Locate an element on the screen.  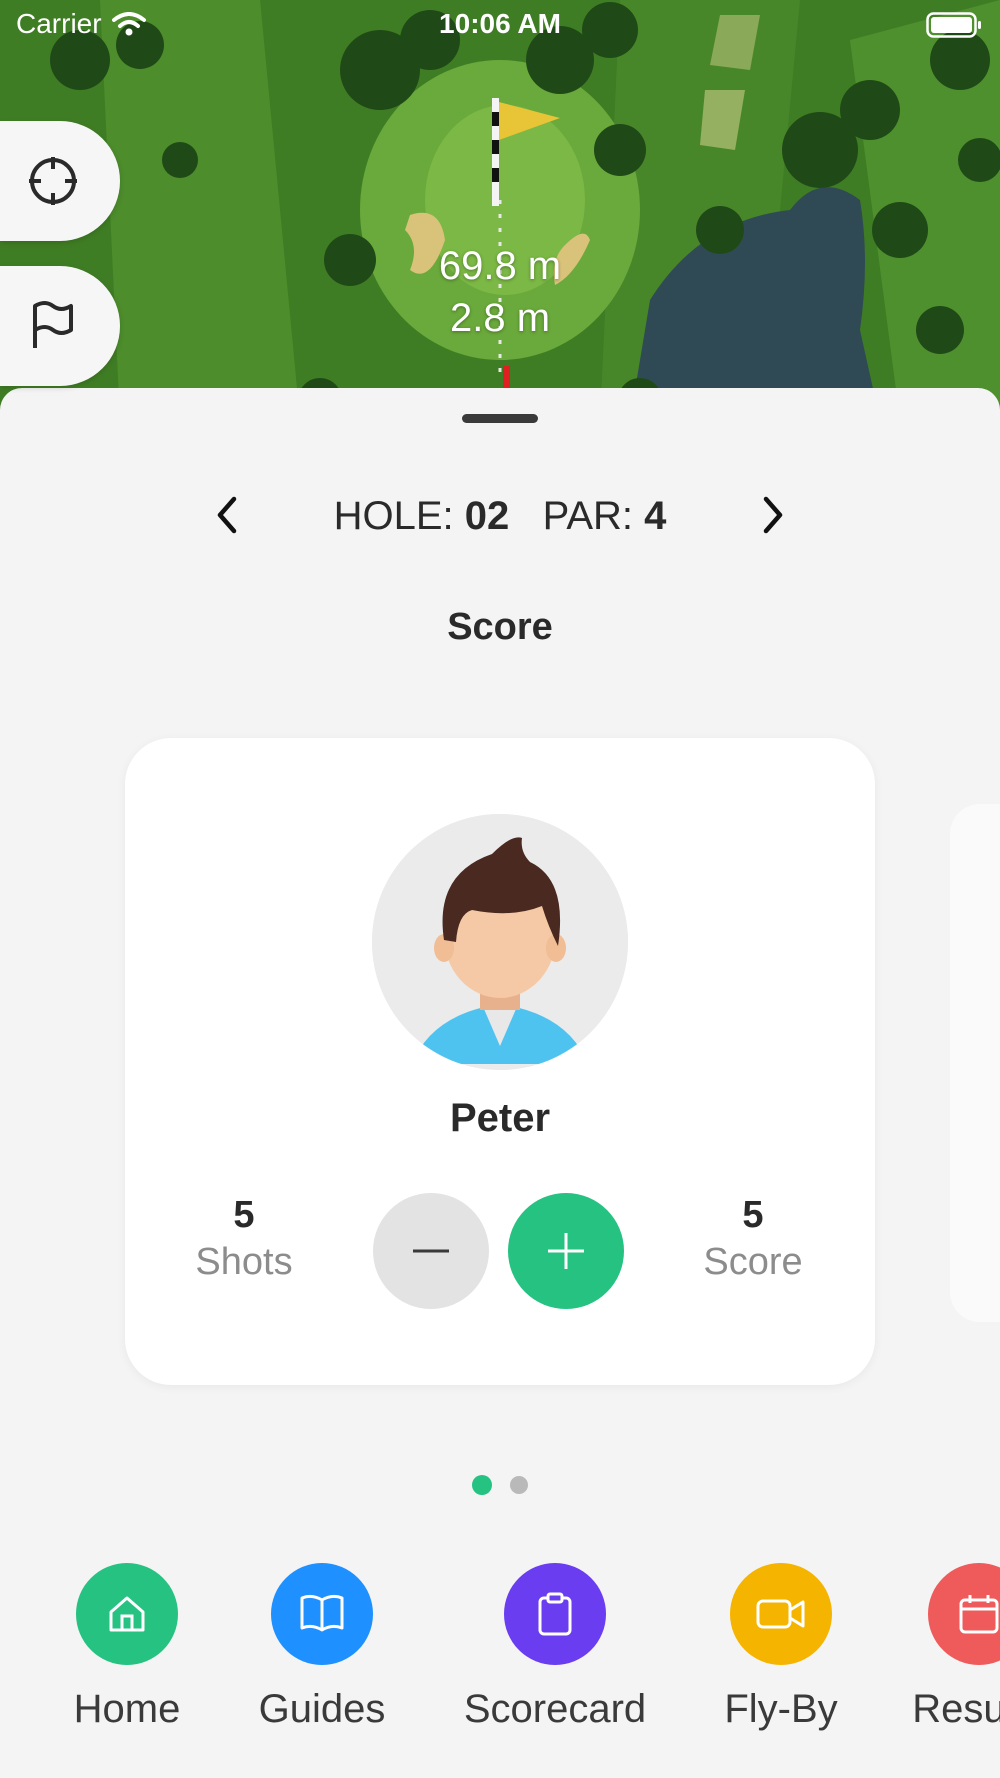
nav-flyby-label: Fly-By is located at coordinates (781, 1709).